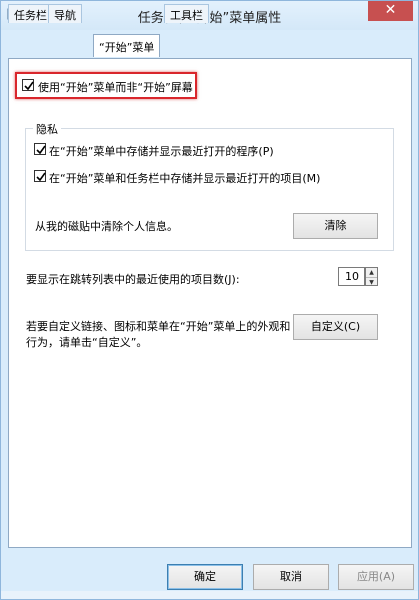 The width and height of the screenshot is (419, 600). Describe the element at coordinates (335, 327) in the screenshot. I see `customize-button: 自定义(C)` at that location.